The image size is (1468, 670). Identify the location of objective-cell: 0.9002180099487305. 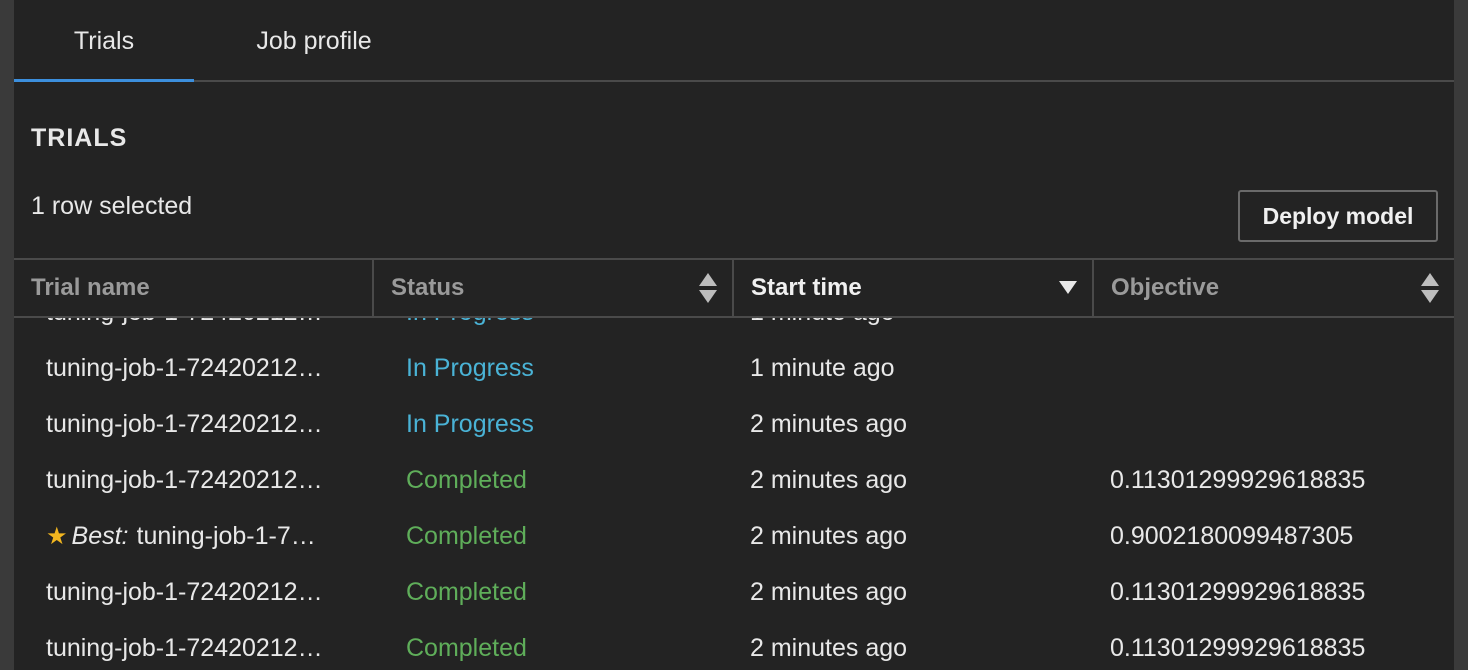
(1232, 535).